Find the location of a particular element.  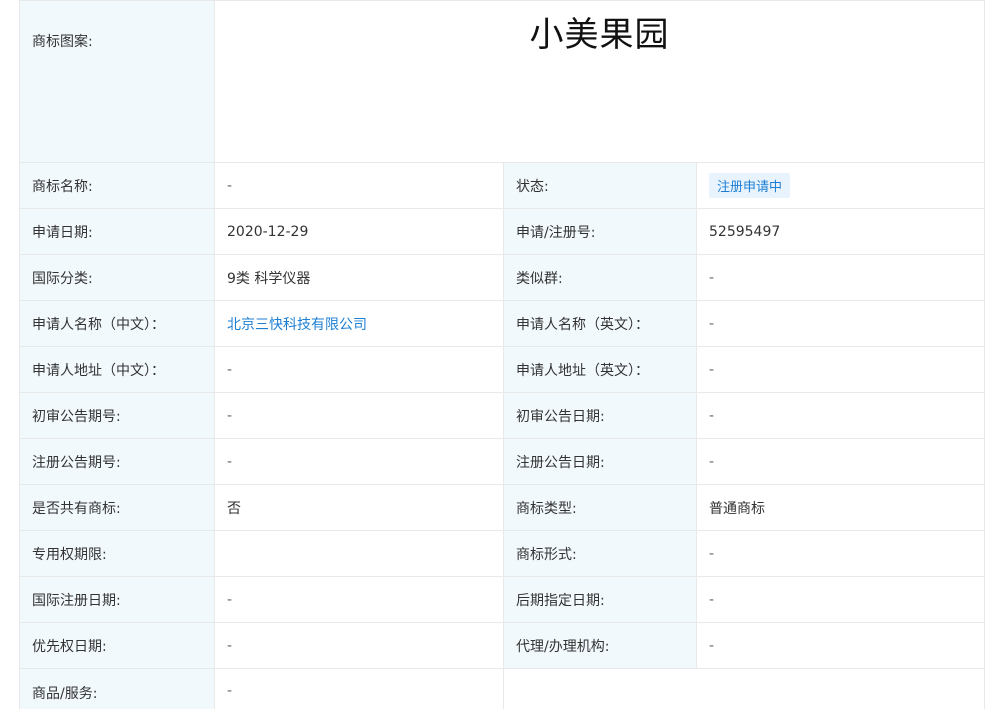

table-row: 国际注册日期: - 后期指定日期: - is located at coordinates (502, 600).